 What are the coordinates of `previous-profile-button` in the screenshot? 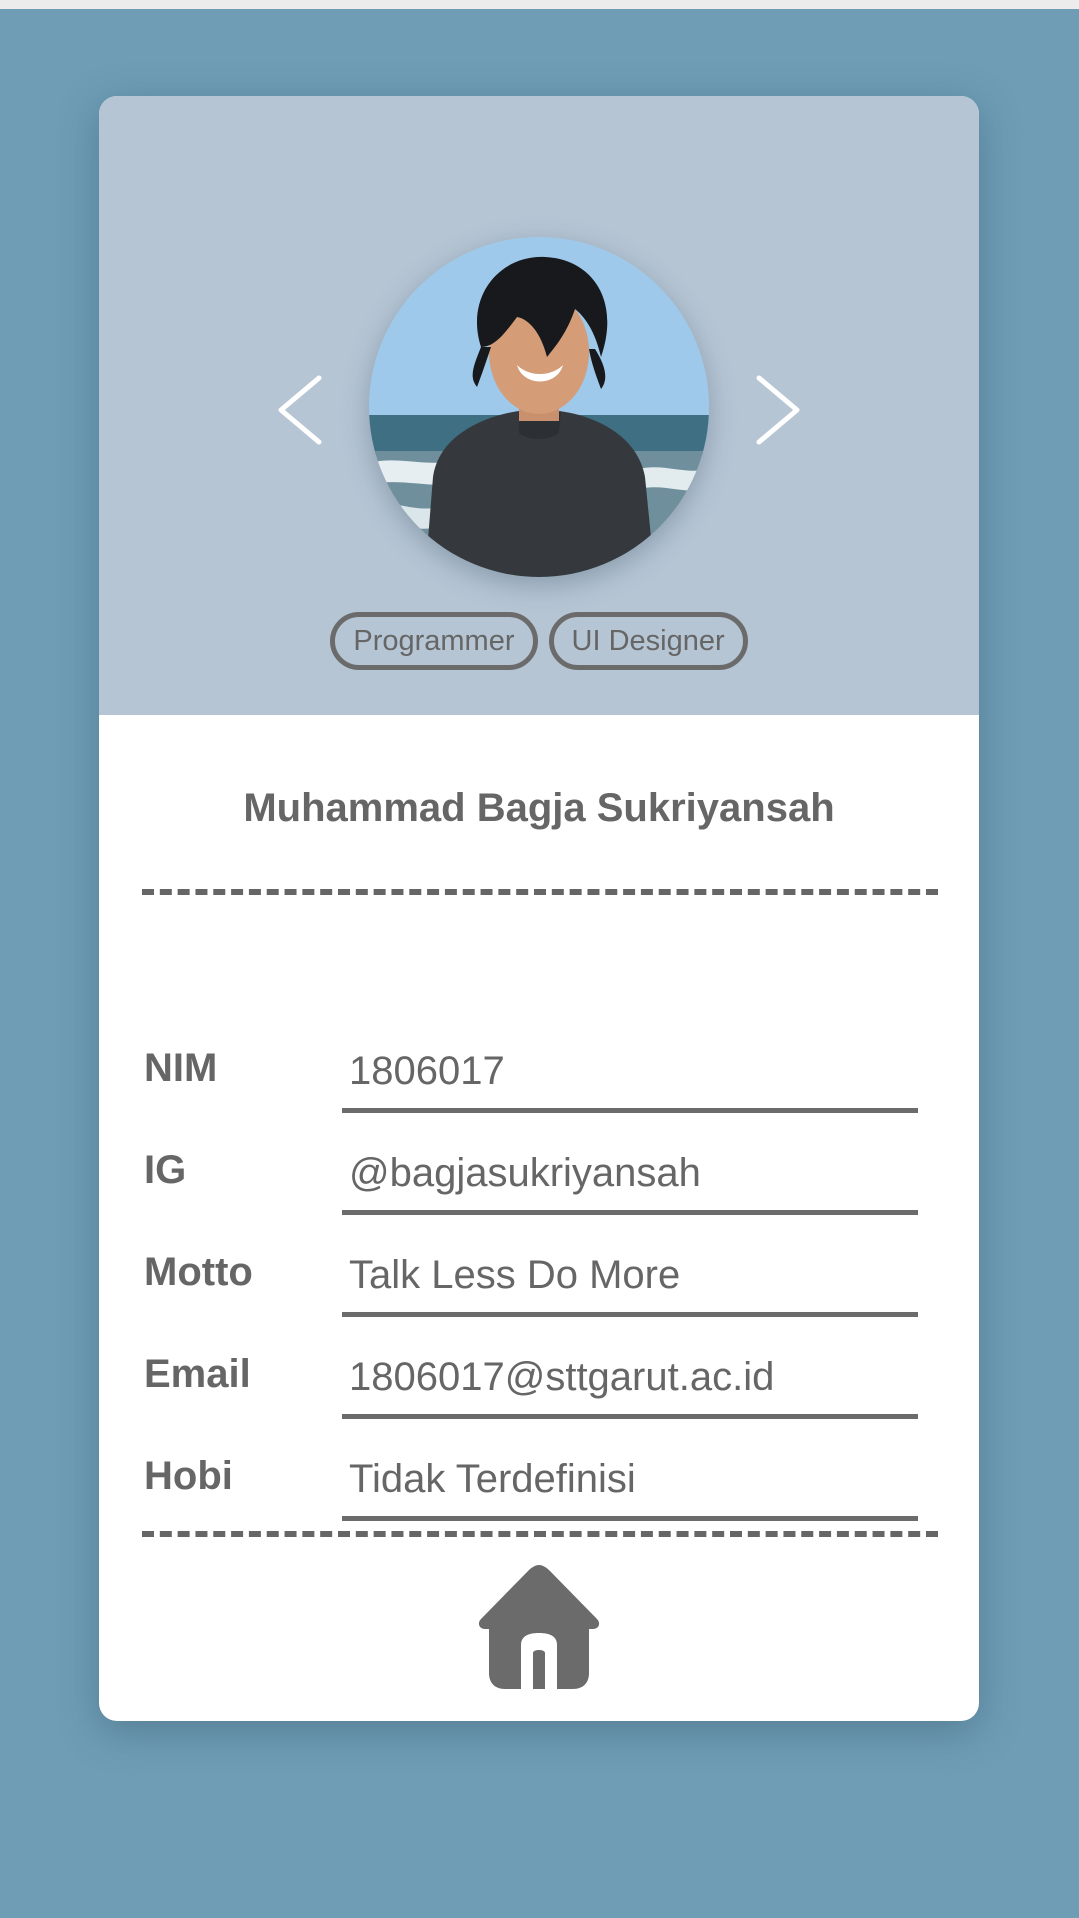 It's located at (299, 410).